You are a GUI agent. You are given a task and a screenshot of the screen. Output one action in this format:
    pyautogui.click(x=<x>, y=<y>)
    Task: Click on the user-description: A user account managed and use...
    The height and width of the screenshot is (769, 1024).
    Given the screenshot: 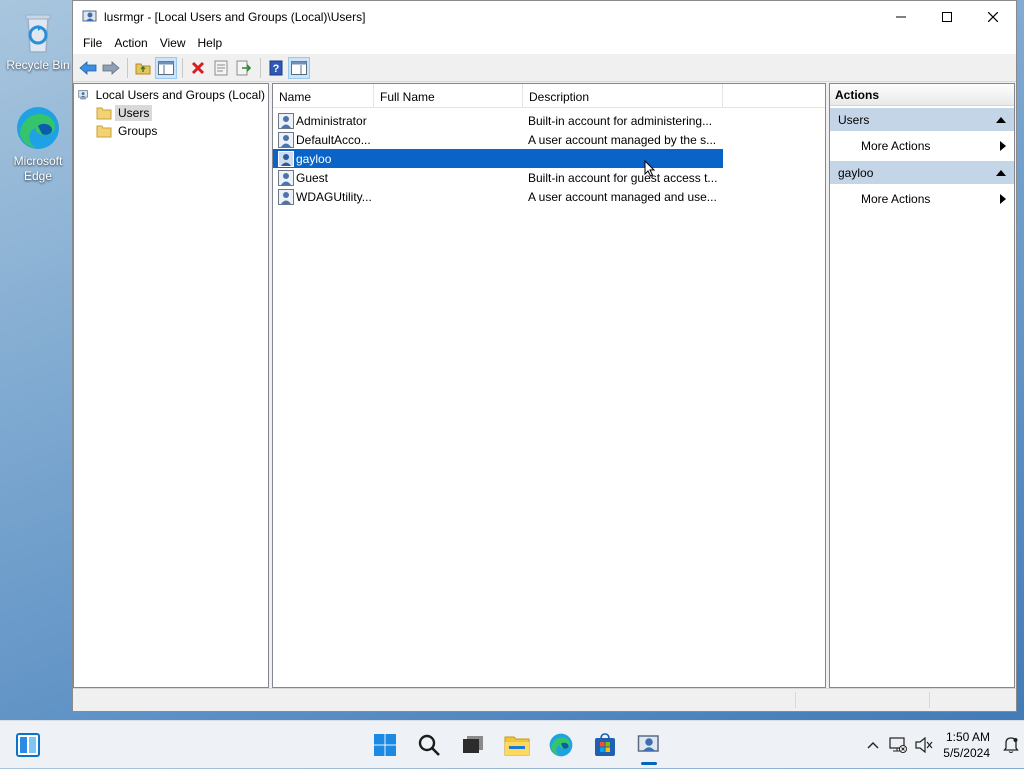 What is the action you would take?
    pyautogui.click(x=622, y=196)
    